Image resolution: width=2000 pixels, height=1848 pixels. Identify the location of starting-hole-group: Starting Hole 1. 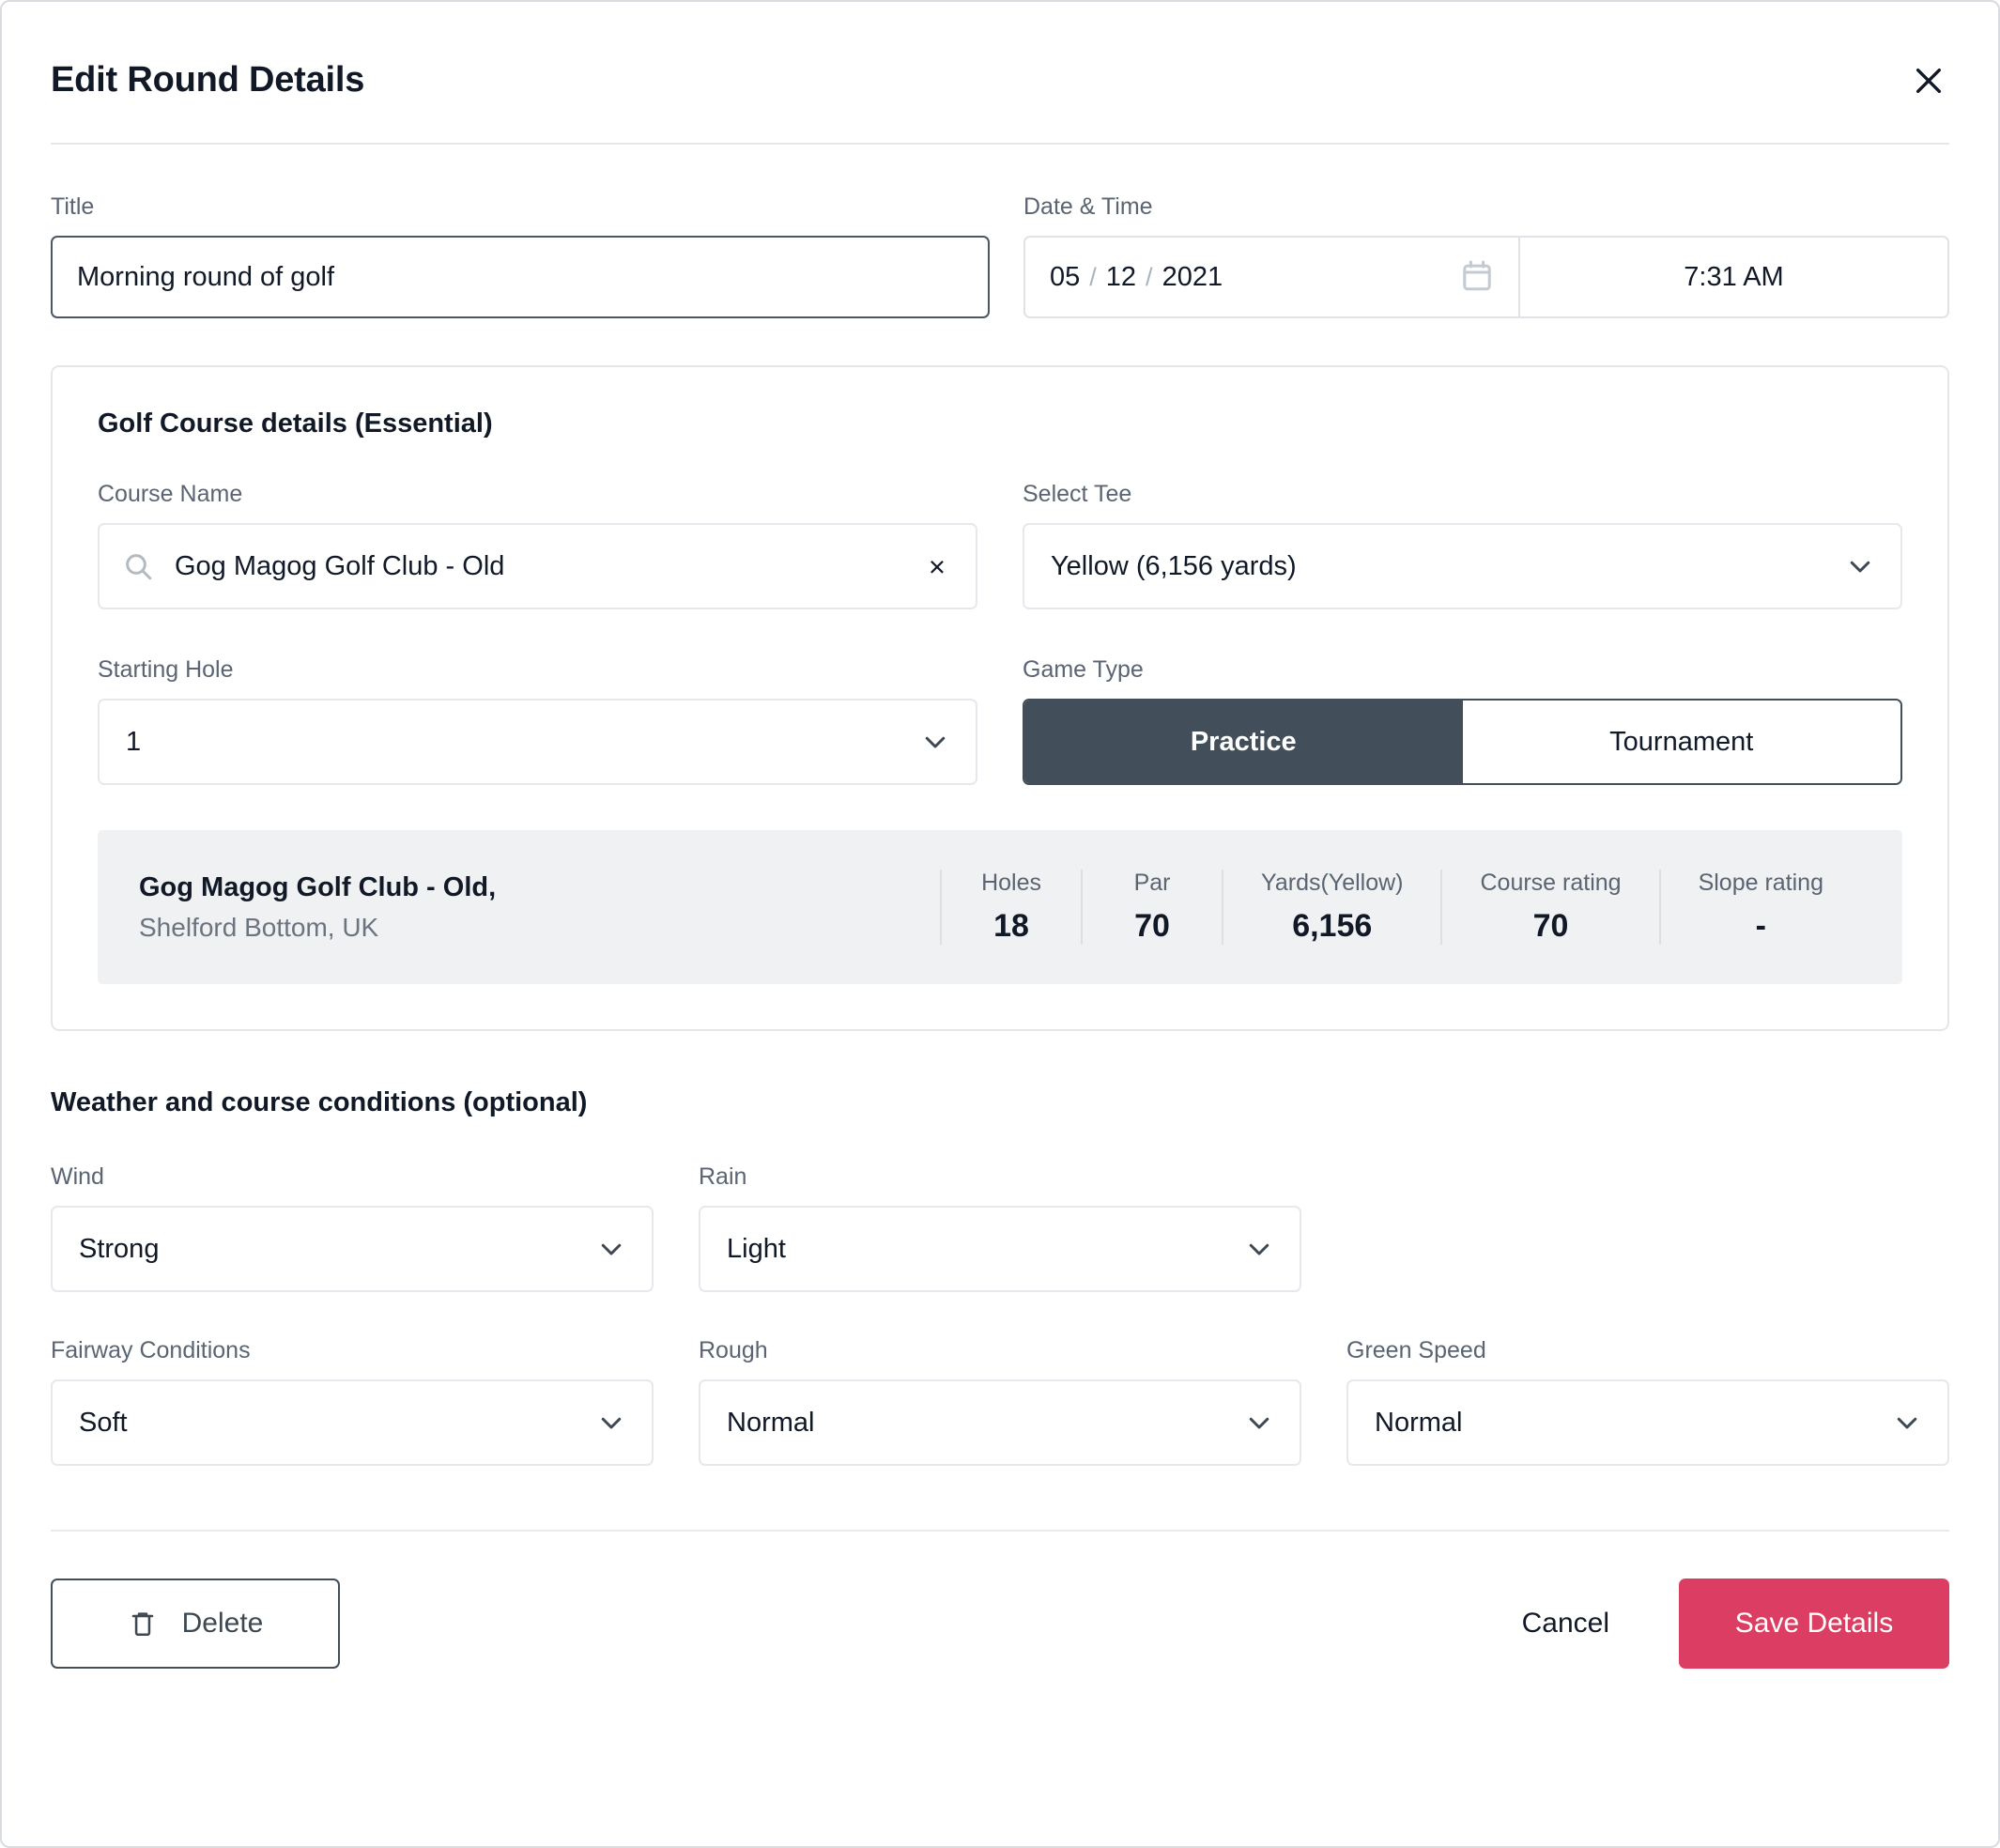
(537, 720).